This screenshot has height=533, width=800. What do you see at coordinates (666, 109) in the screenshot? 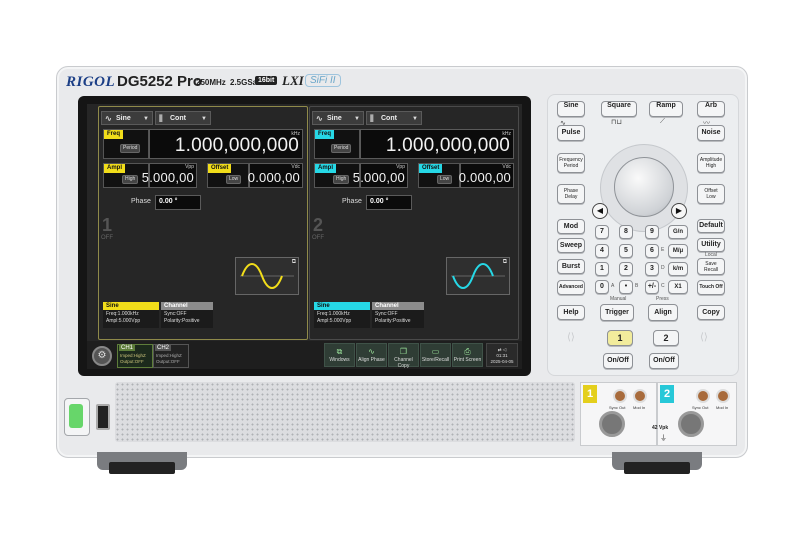
I see `ramp-key: Ramp` at bounding box center [666, 109].